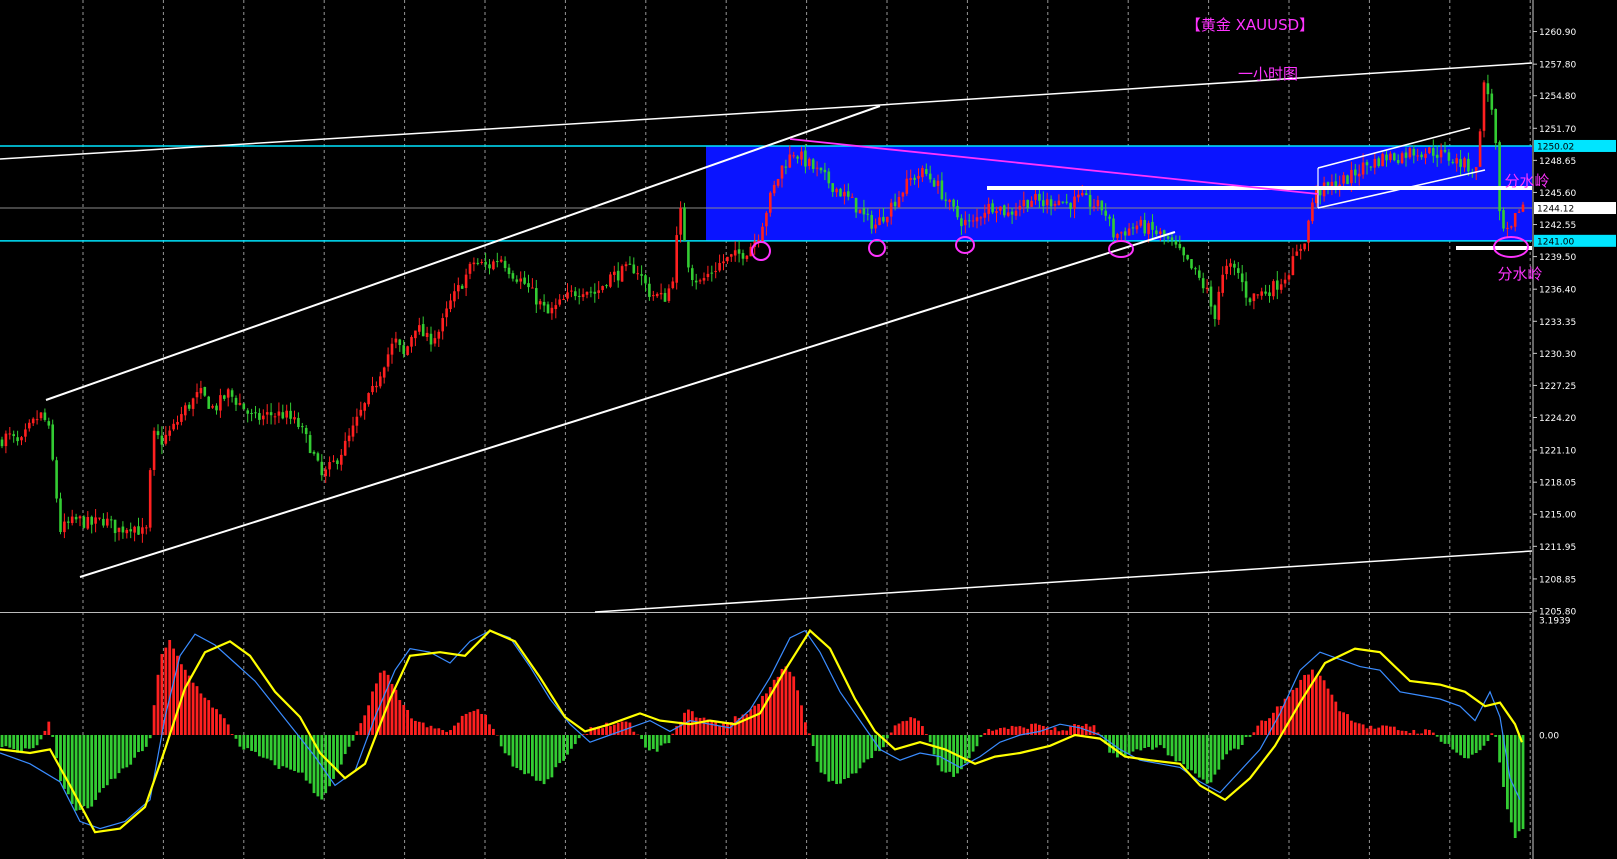 Image resolution: width=1617 pixels, height=859 pixels. What do you see at coordinates (1557, 66) in the screenshot?
I see `price-tick-label: 1257.80` at bounding box center [1557, 66].